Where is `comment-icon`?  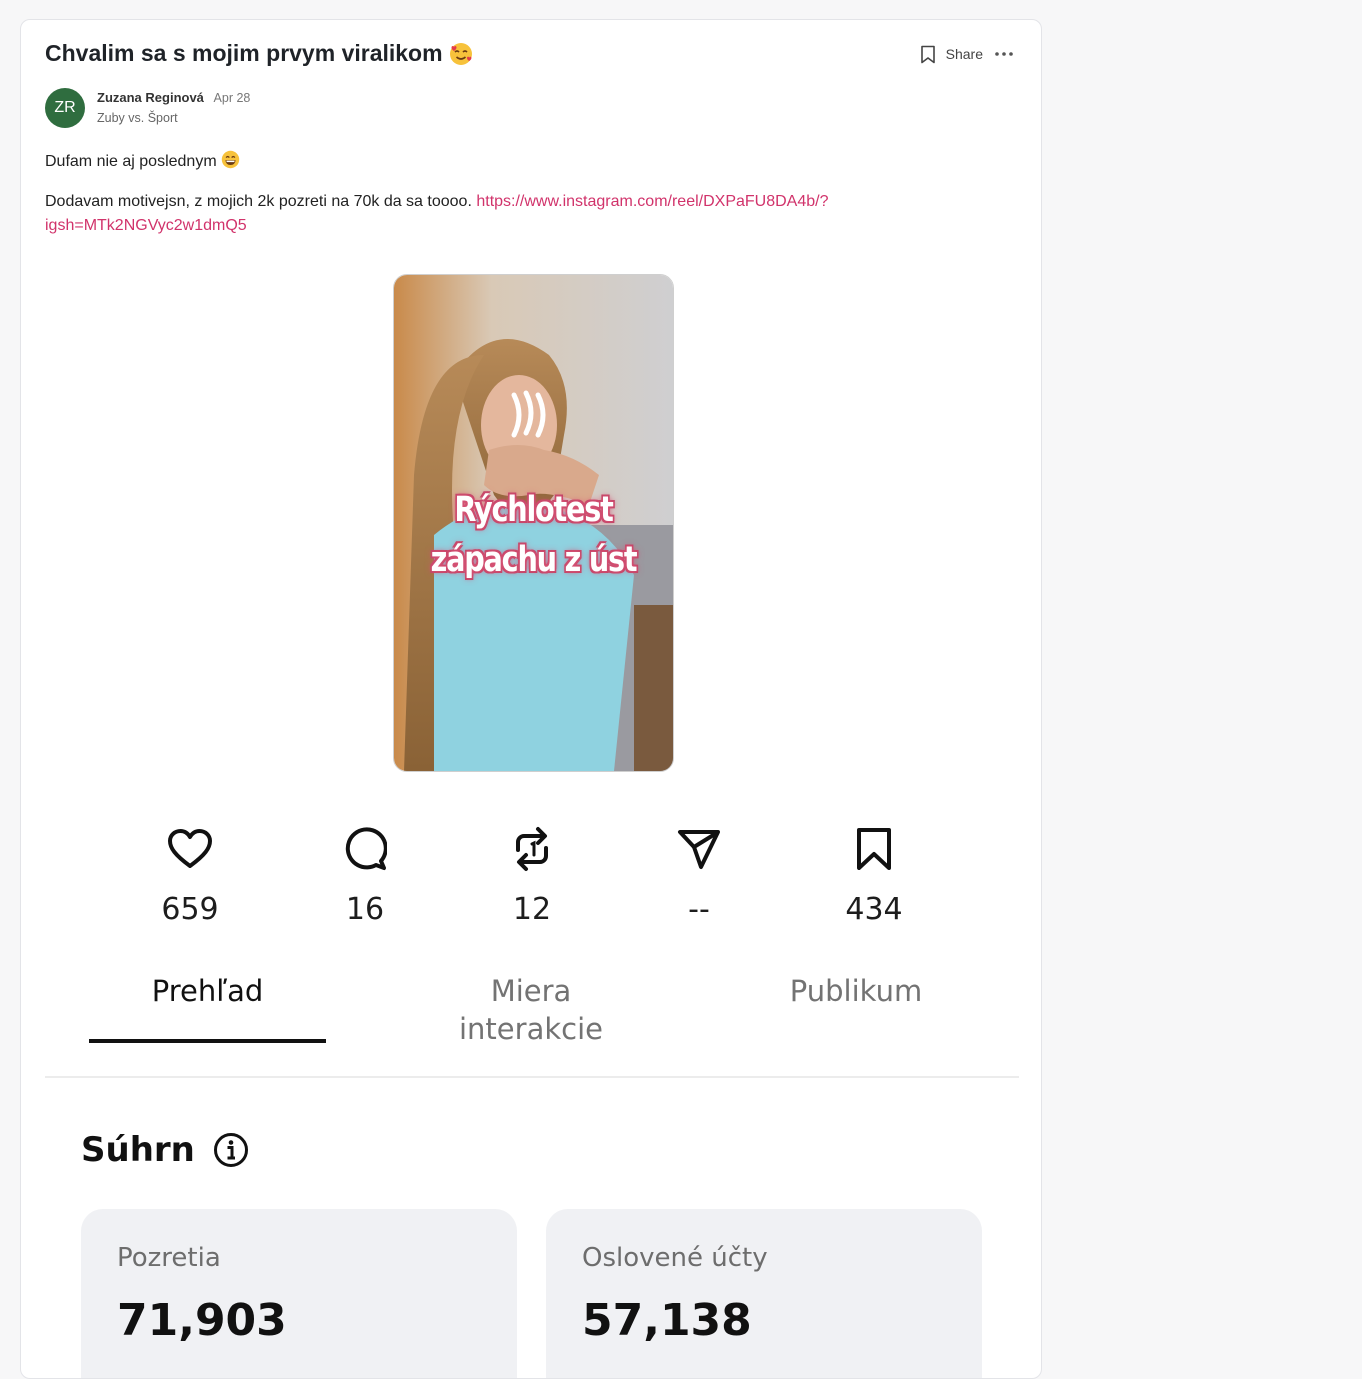 comment-icon is located at coordinates (365, 849).